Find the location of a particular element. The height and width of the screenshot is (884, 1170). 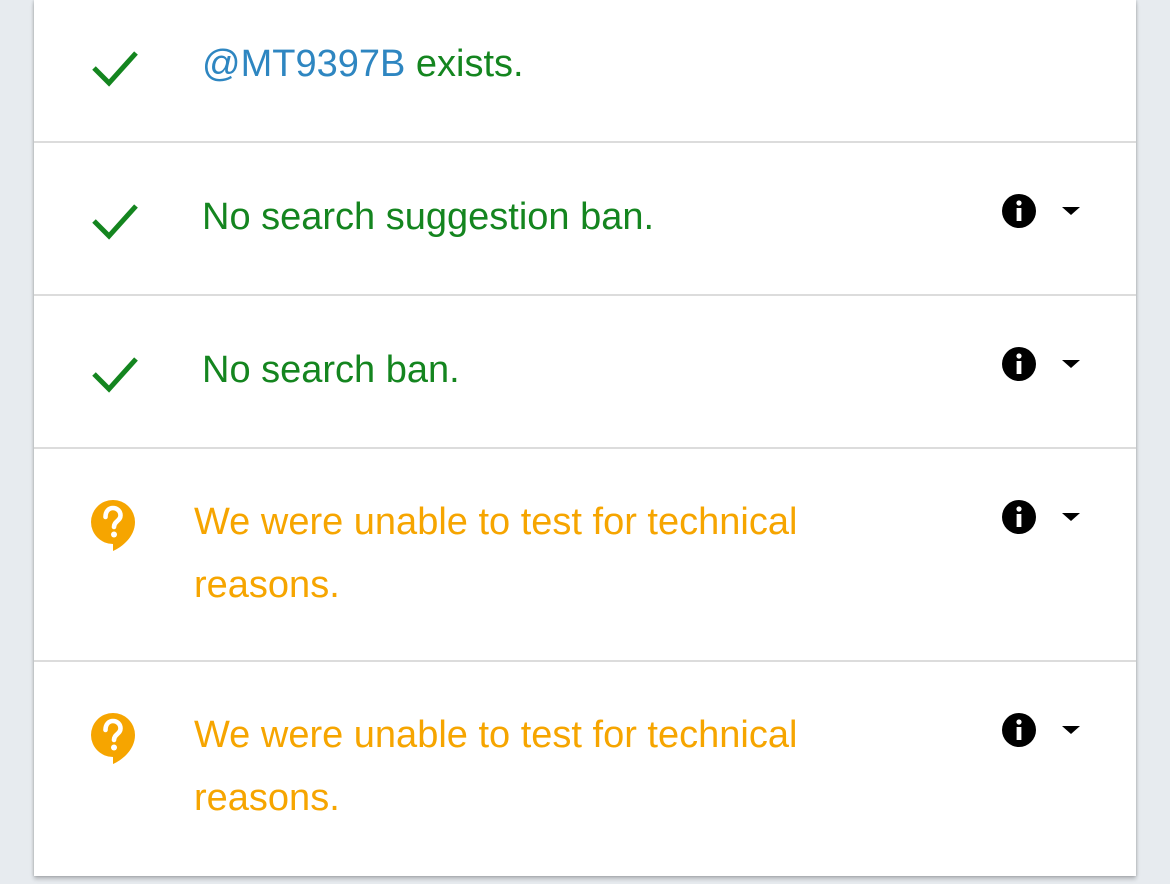

result-text: No search suggestion ban. is located at coordinates (428, 217).